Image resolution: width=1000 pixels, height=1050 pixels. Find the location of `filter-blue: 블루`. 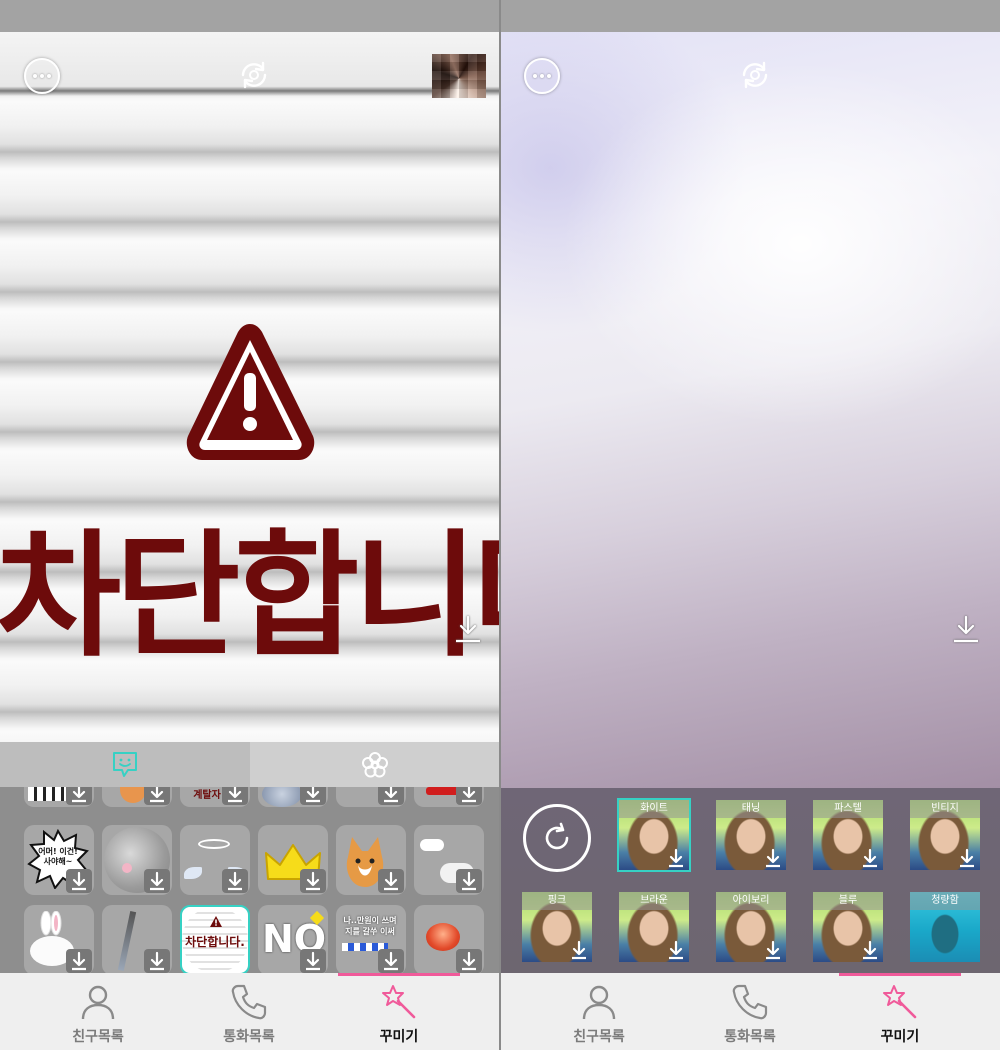

filter-blue: 블루 is located at coordinates (848, 927).